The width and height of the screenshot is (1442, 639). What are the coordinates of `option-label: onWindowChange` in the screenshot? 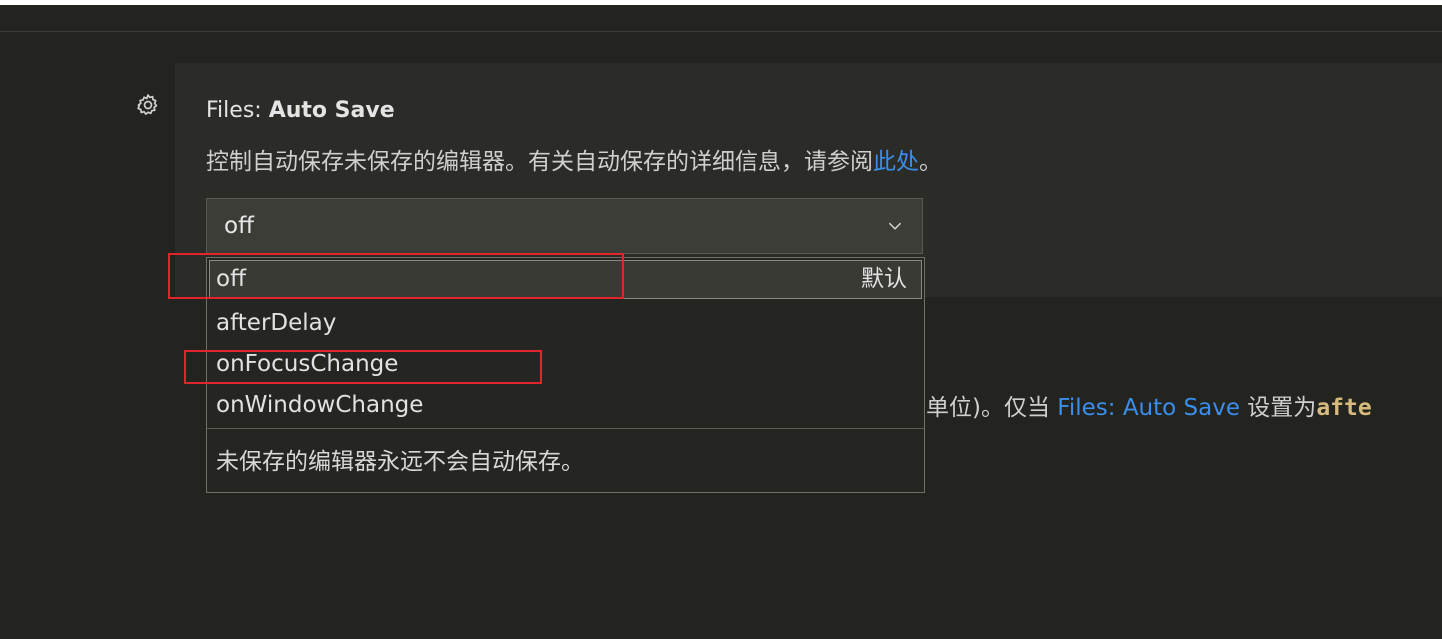 It's located at (320, 405).